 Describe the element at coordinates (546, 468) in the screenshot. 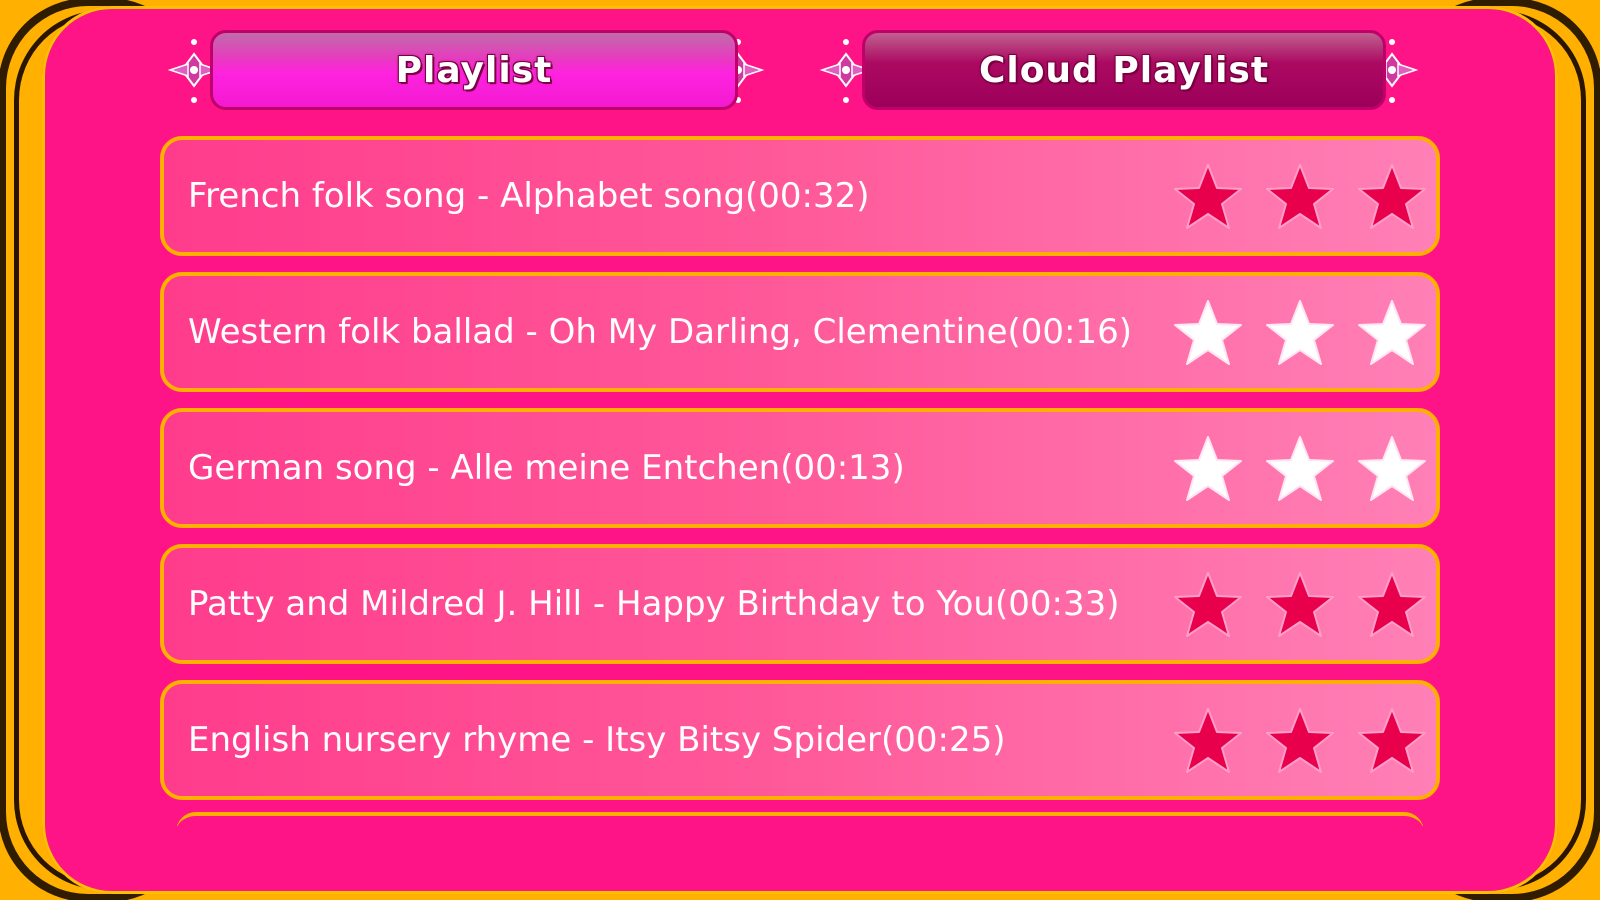

I see `song-title: German song - Alle meine Entchen(00:13)` at that location.